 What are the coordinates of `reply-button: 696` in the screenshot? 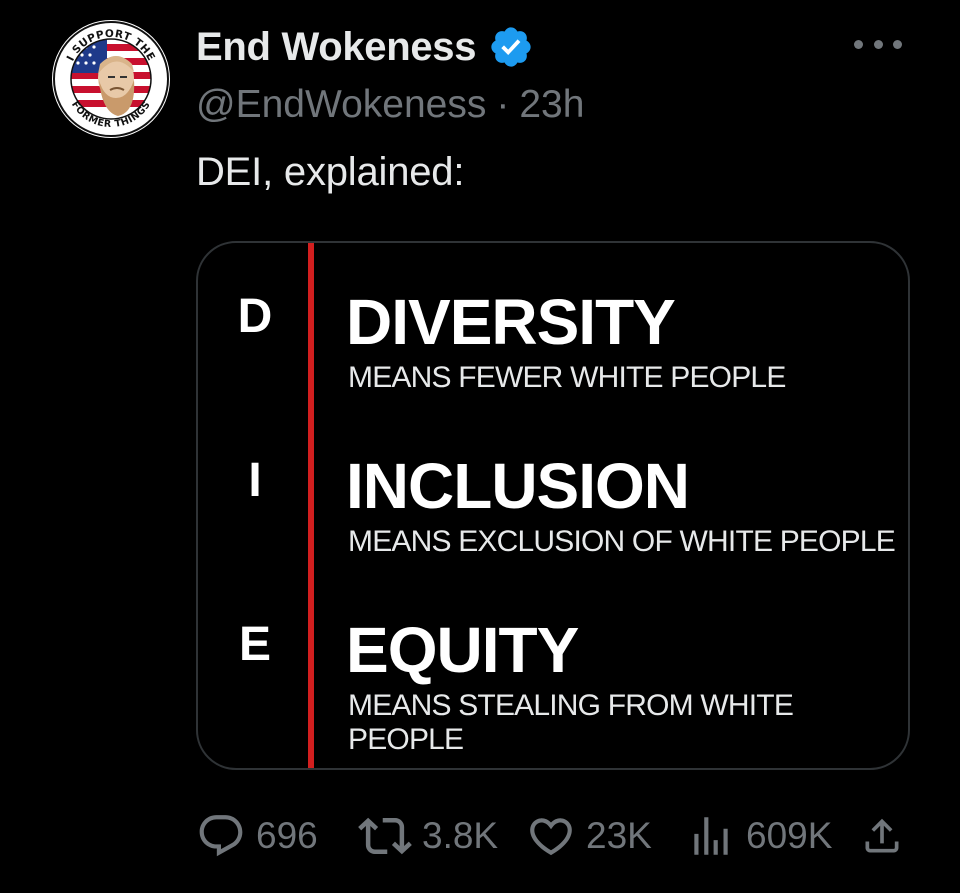 It's located at (257, 836).